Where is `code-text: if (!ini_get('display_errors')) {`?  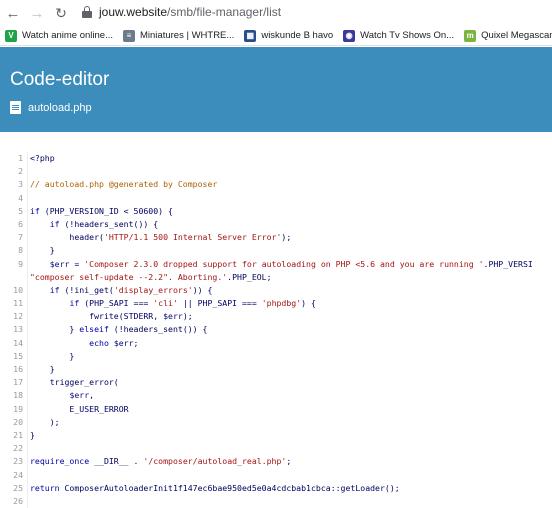
code-text: if (!ini_get('display_errors')) { is located at coordinates (121, 290).